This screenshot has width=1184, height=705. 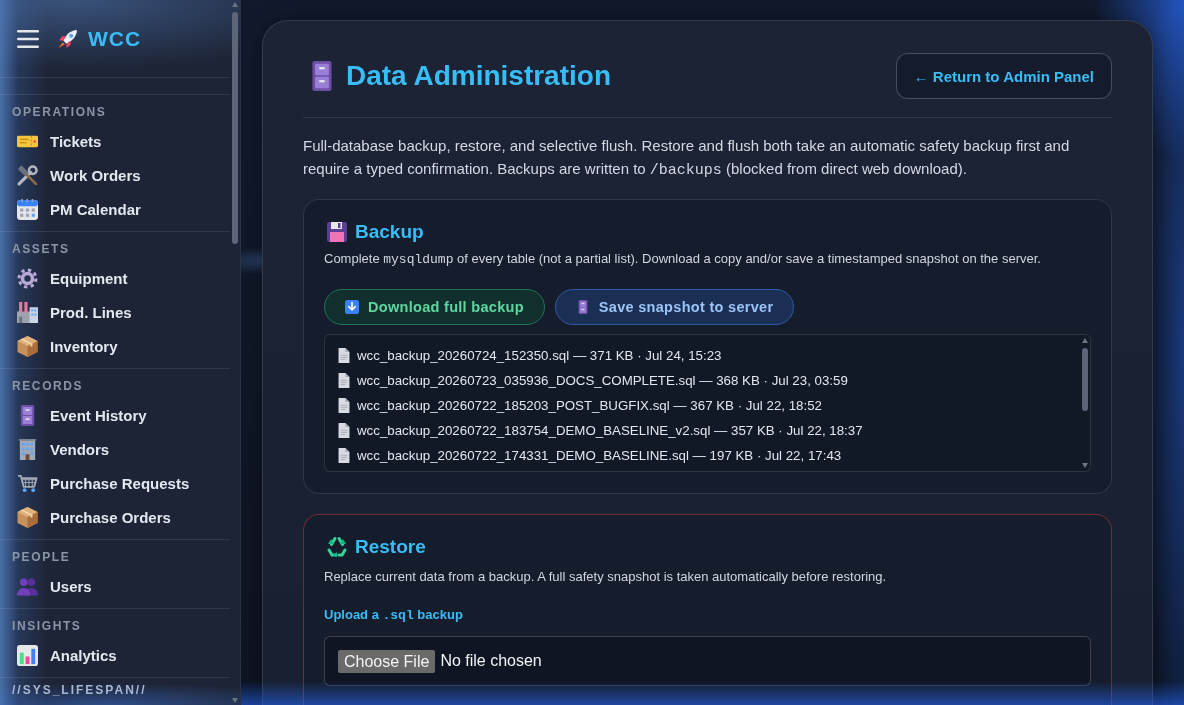 What do you see at coordinates (27, 449) in the screenshot?
I see `building-icon` at bounding box center [27, 449].